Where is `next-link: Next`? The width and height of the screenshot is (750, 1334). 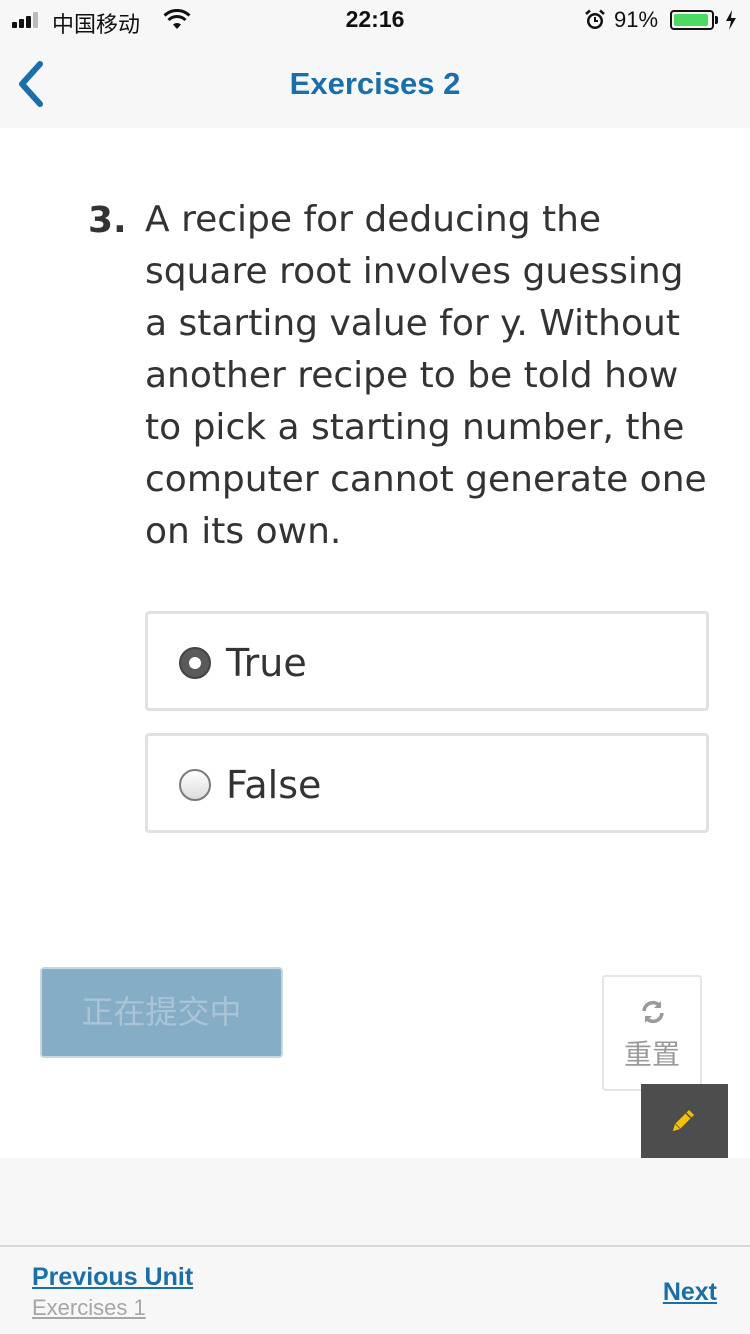
next-link: Next is located at coordinates (690, 1292).